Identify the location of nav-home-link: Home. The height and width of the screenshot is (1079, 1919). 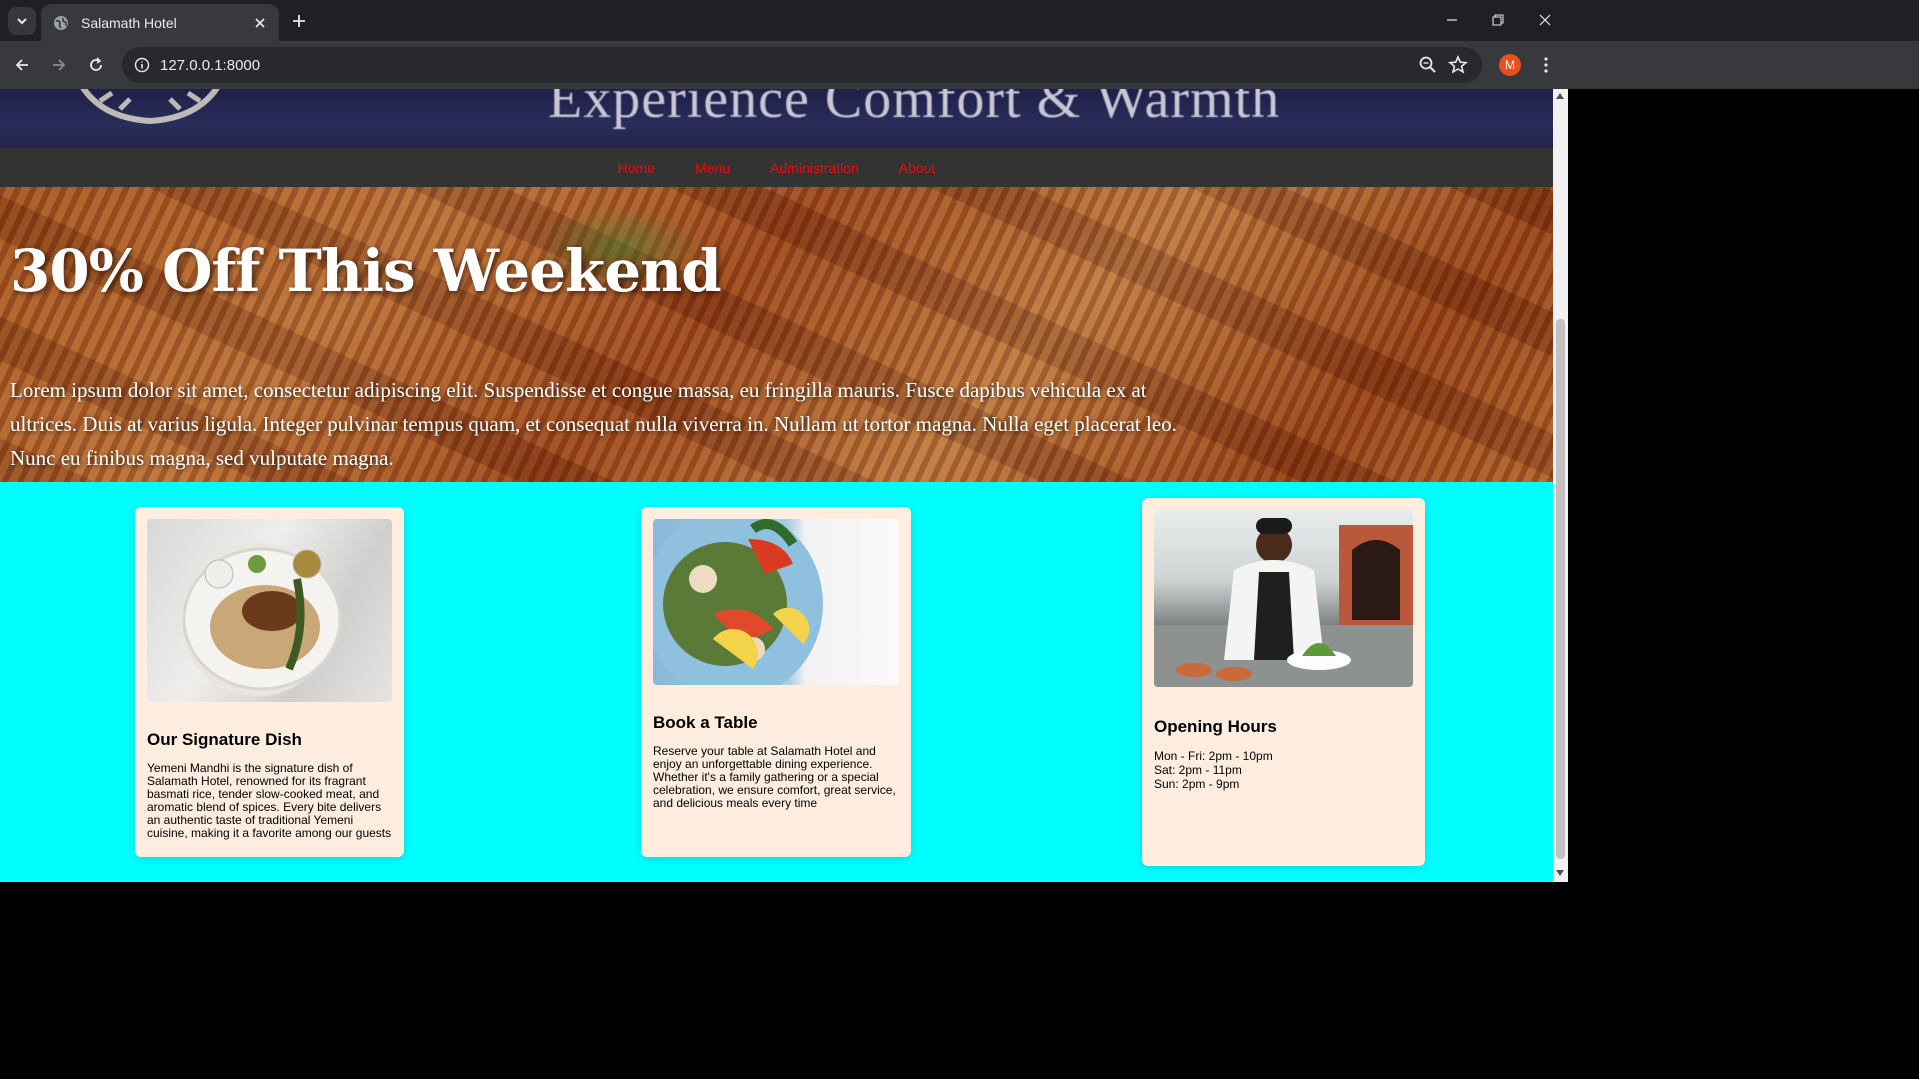
(636, 168).